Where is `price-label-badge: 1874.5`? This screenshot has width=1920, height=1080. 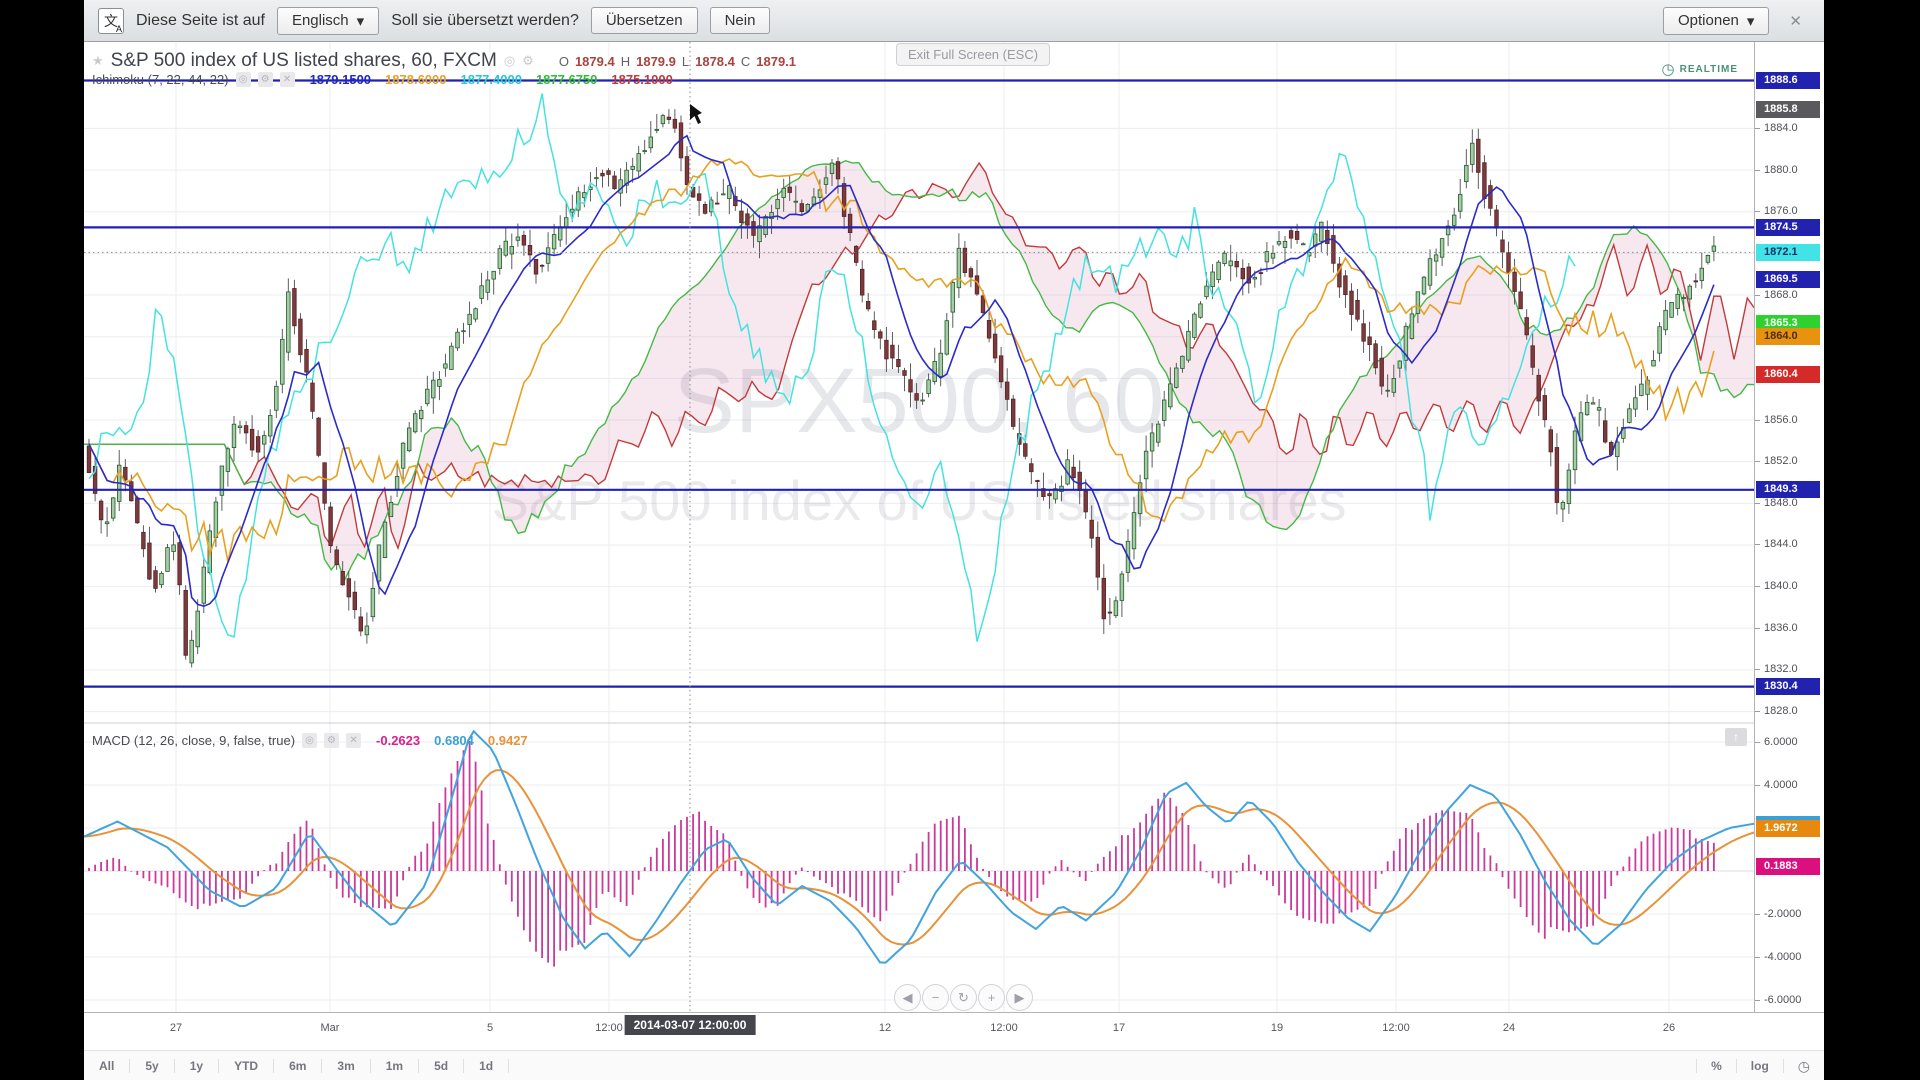
price-label-badge: 1874.5 is located at coordinates (1788, 227).